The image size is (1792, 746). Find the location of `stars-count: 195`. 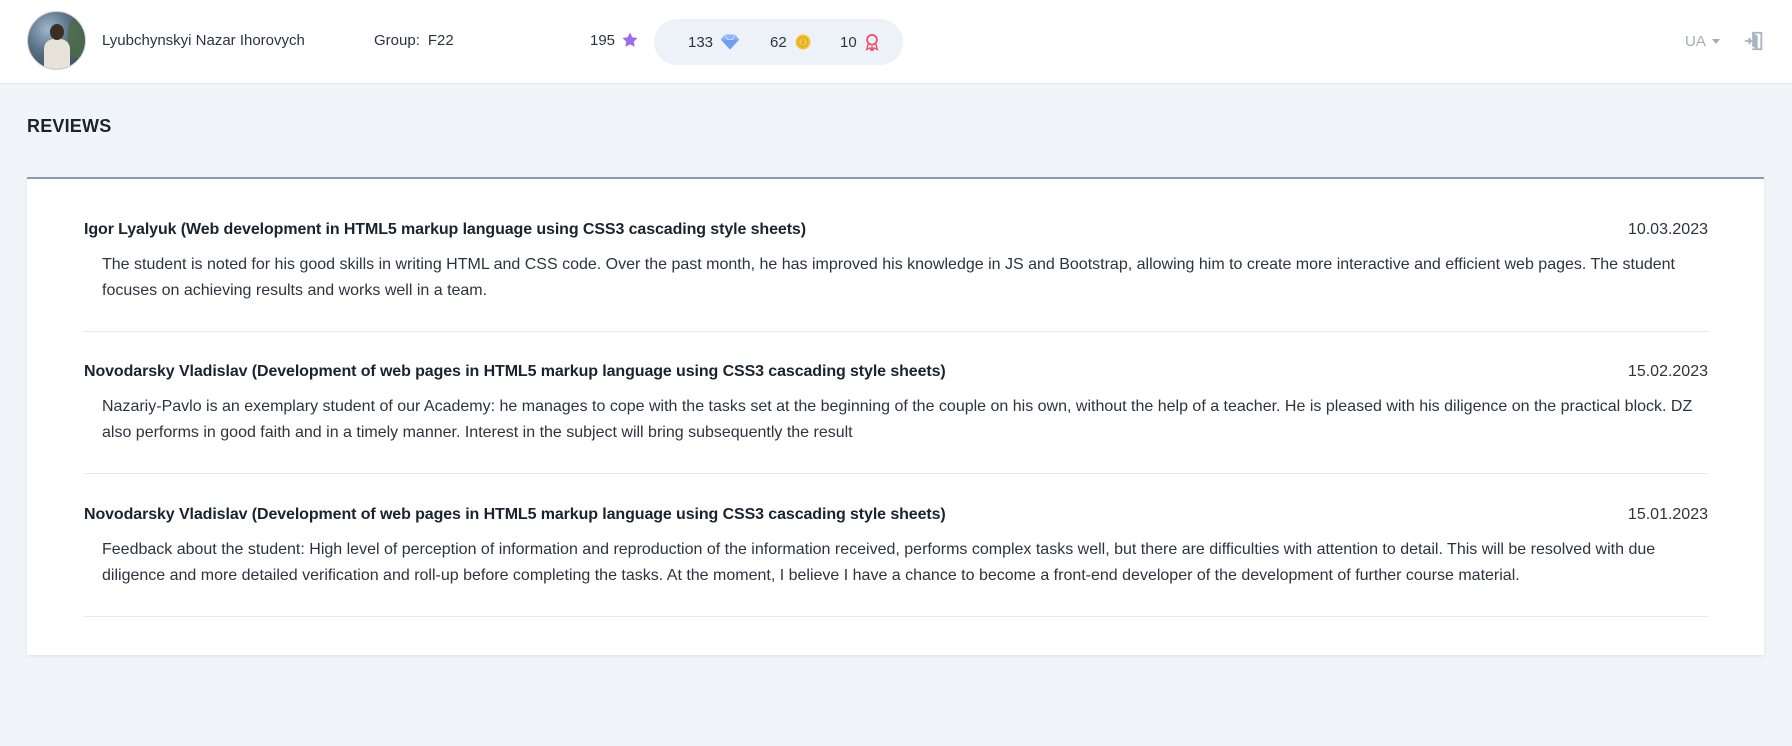

stars-count: 195 is located at coordinates (614, 40).